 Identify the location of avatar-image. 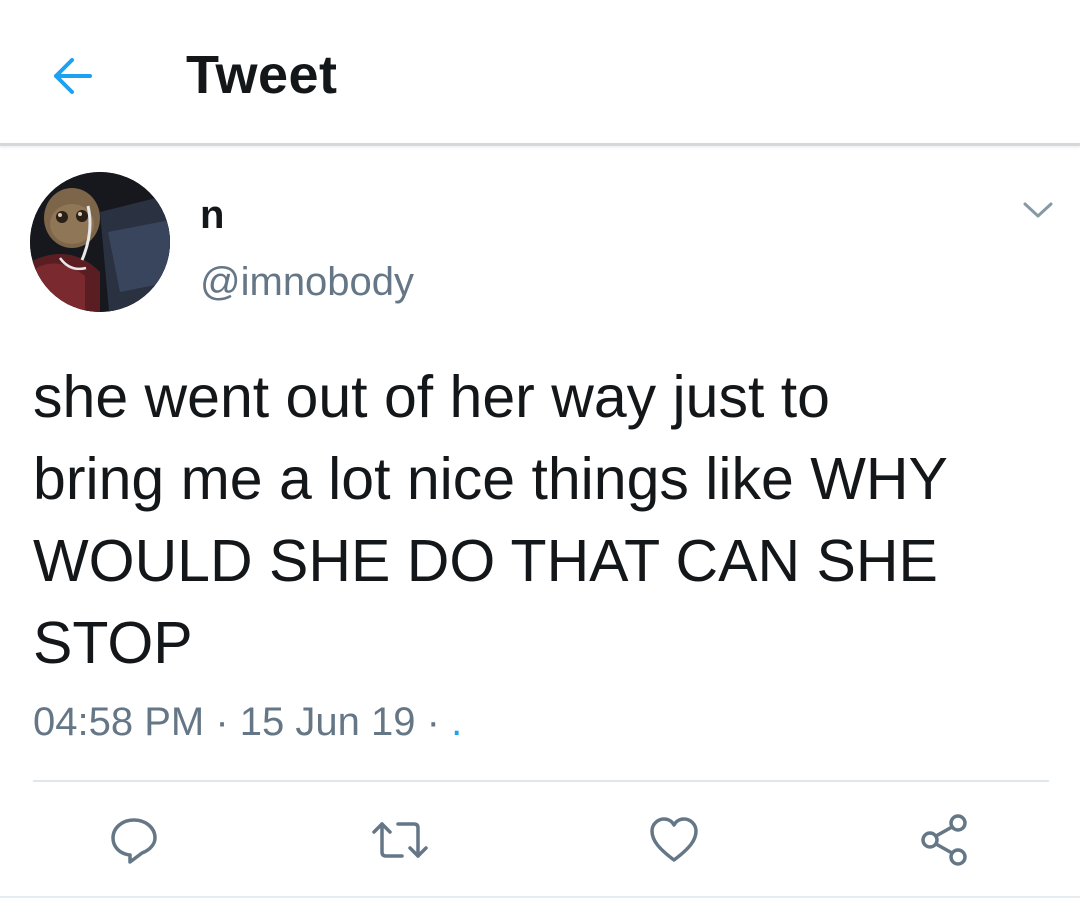
(100, 242).